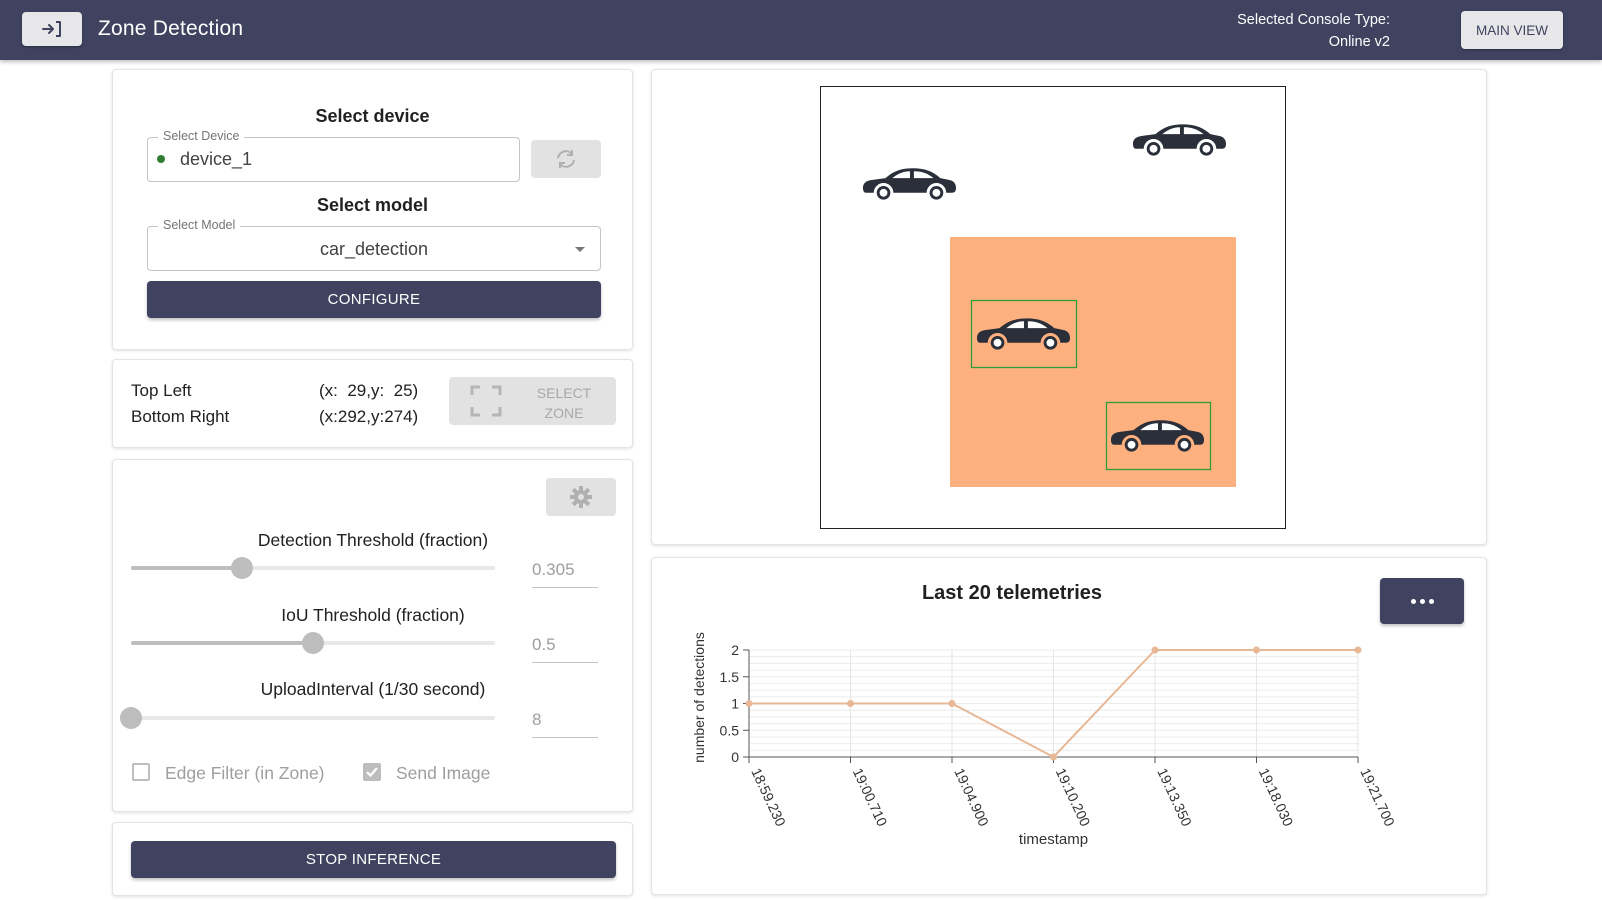 Image resolution: width=1602 pixels, height=900 pixels. What do you see at coordinates (373, 859) in the screenshot?
I see `stop-inference-button: STOP INFERENCE` at bounding box center [373, 859].